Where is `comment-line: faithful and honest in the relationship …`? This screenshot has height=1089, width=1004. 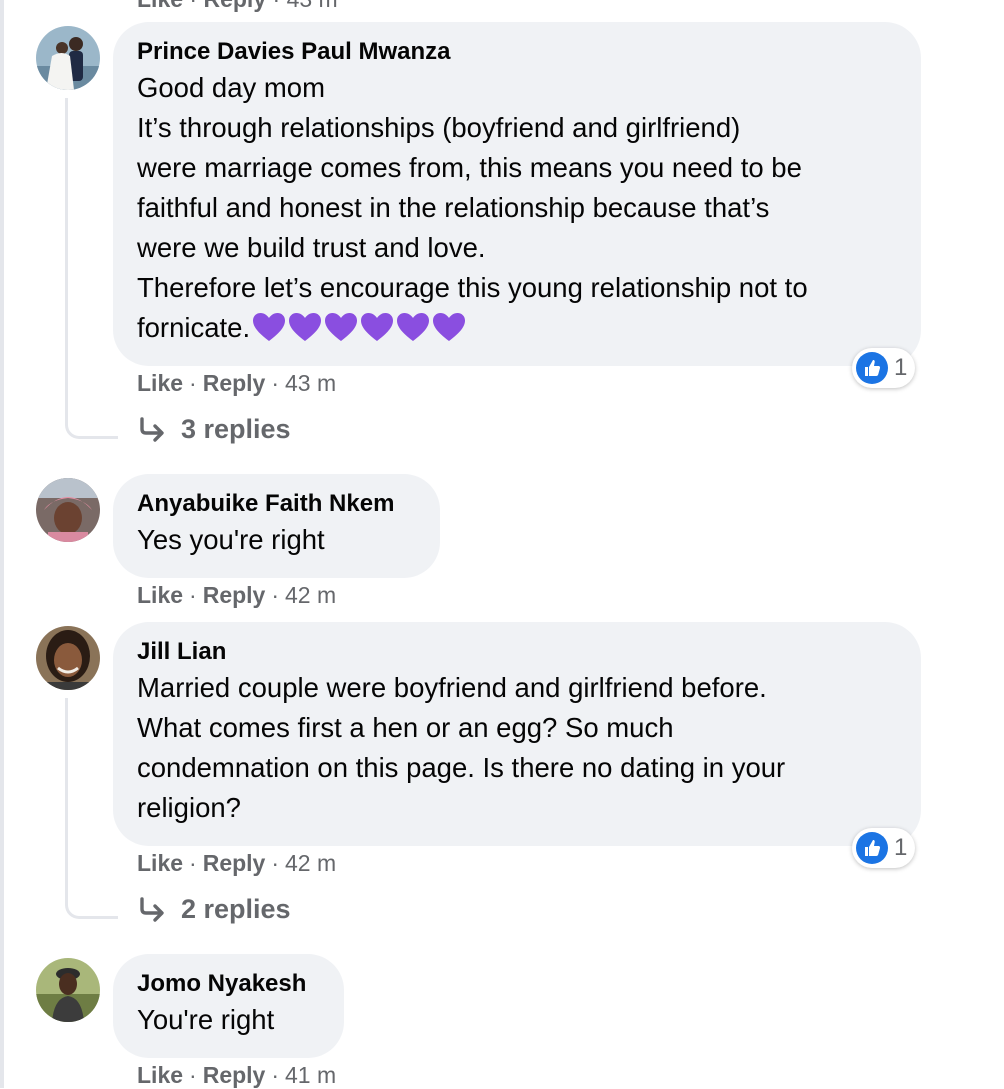 comment-line: faithful and honest in the relationship … is located at coordinates (453, 207).